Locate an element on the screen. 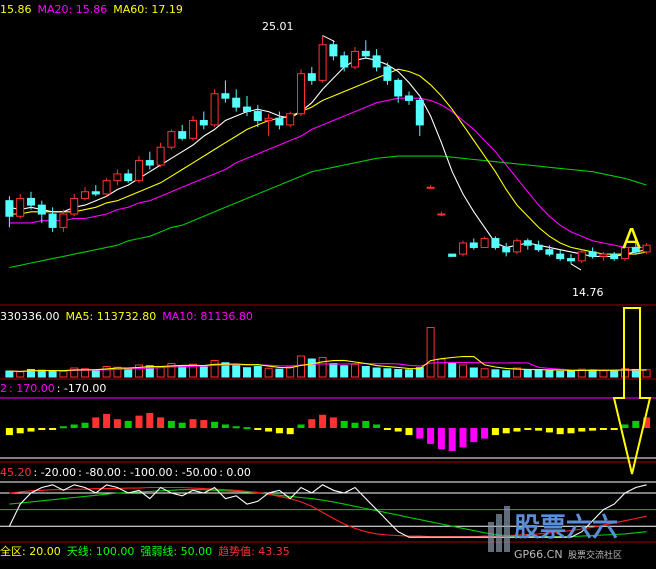 The height and width of the screenshot is (569, 656). zone-legend: 全区: 20.00 is located at coordinates (30, 551).